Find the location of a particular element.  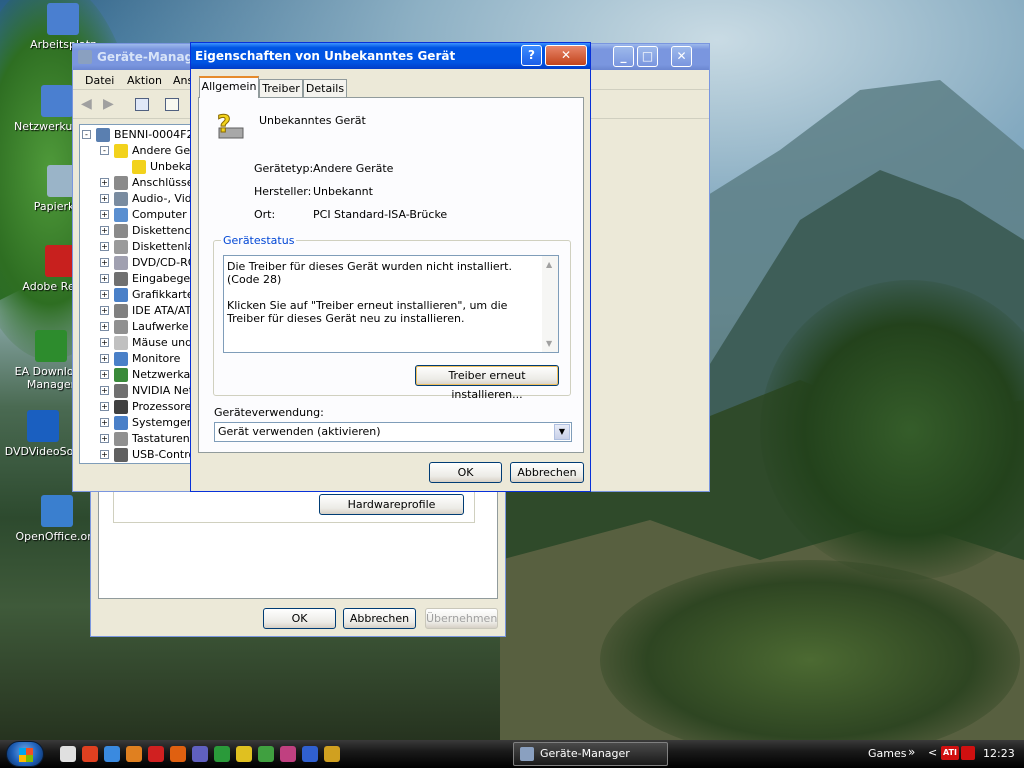

tree-item: + USB-Controller is located at coordinates (138, 455).